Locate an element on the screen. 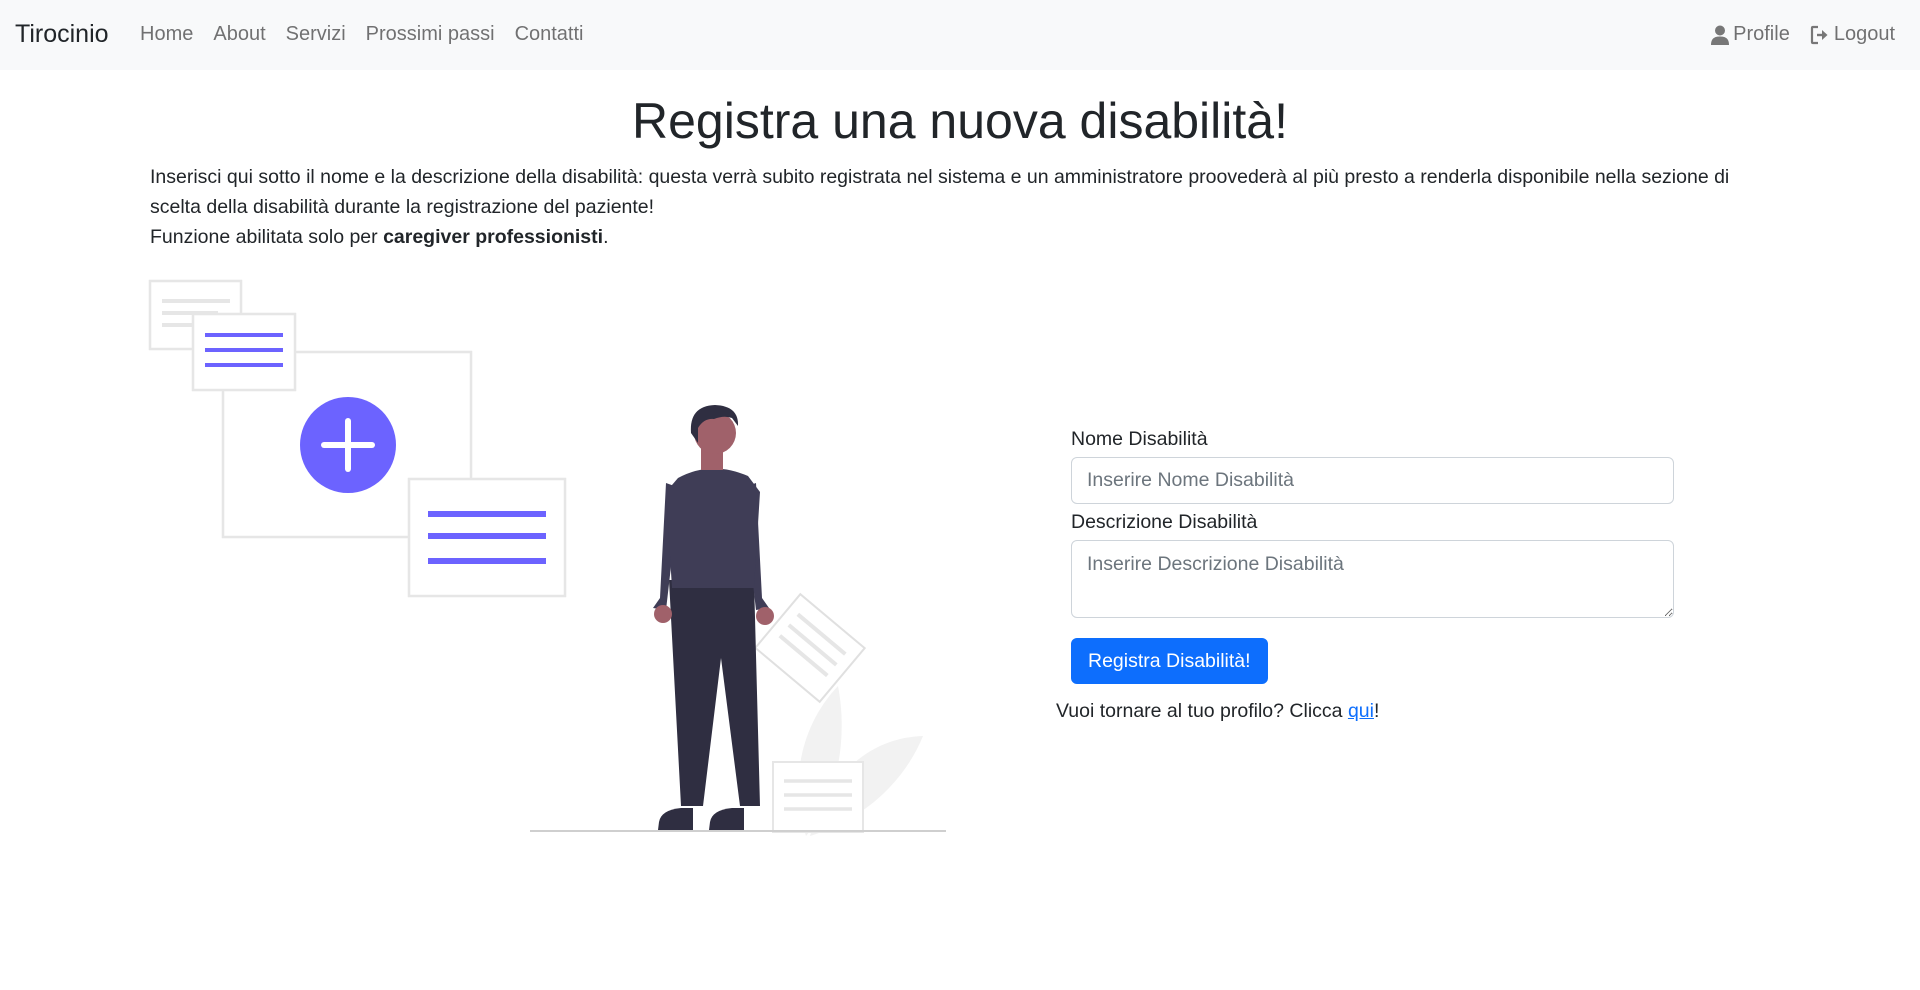  nav-link-about: About is located at coordinates (239, 34).